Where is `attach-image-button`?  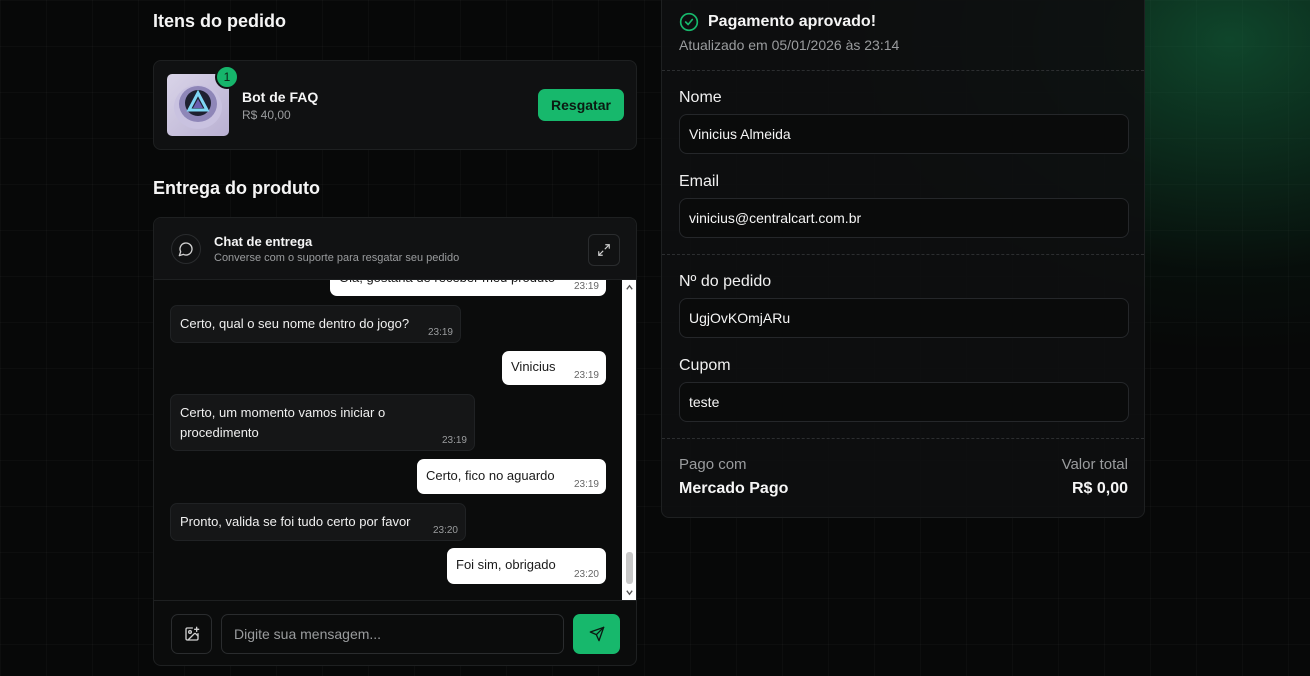 attach-image-button is located at coordinates (191, 634).